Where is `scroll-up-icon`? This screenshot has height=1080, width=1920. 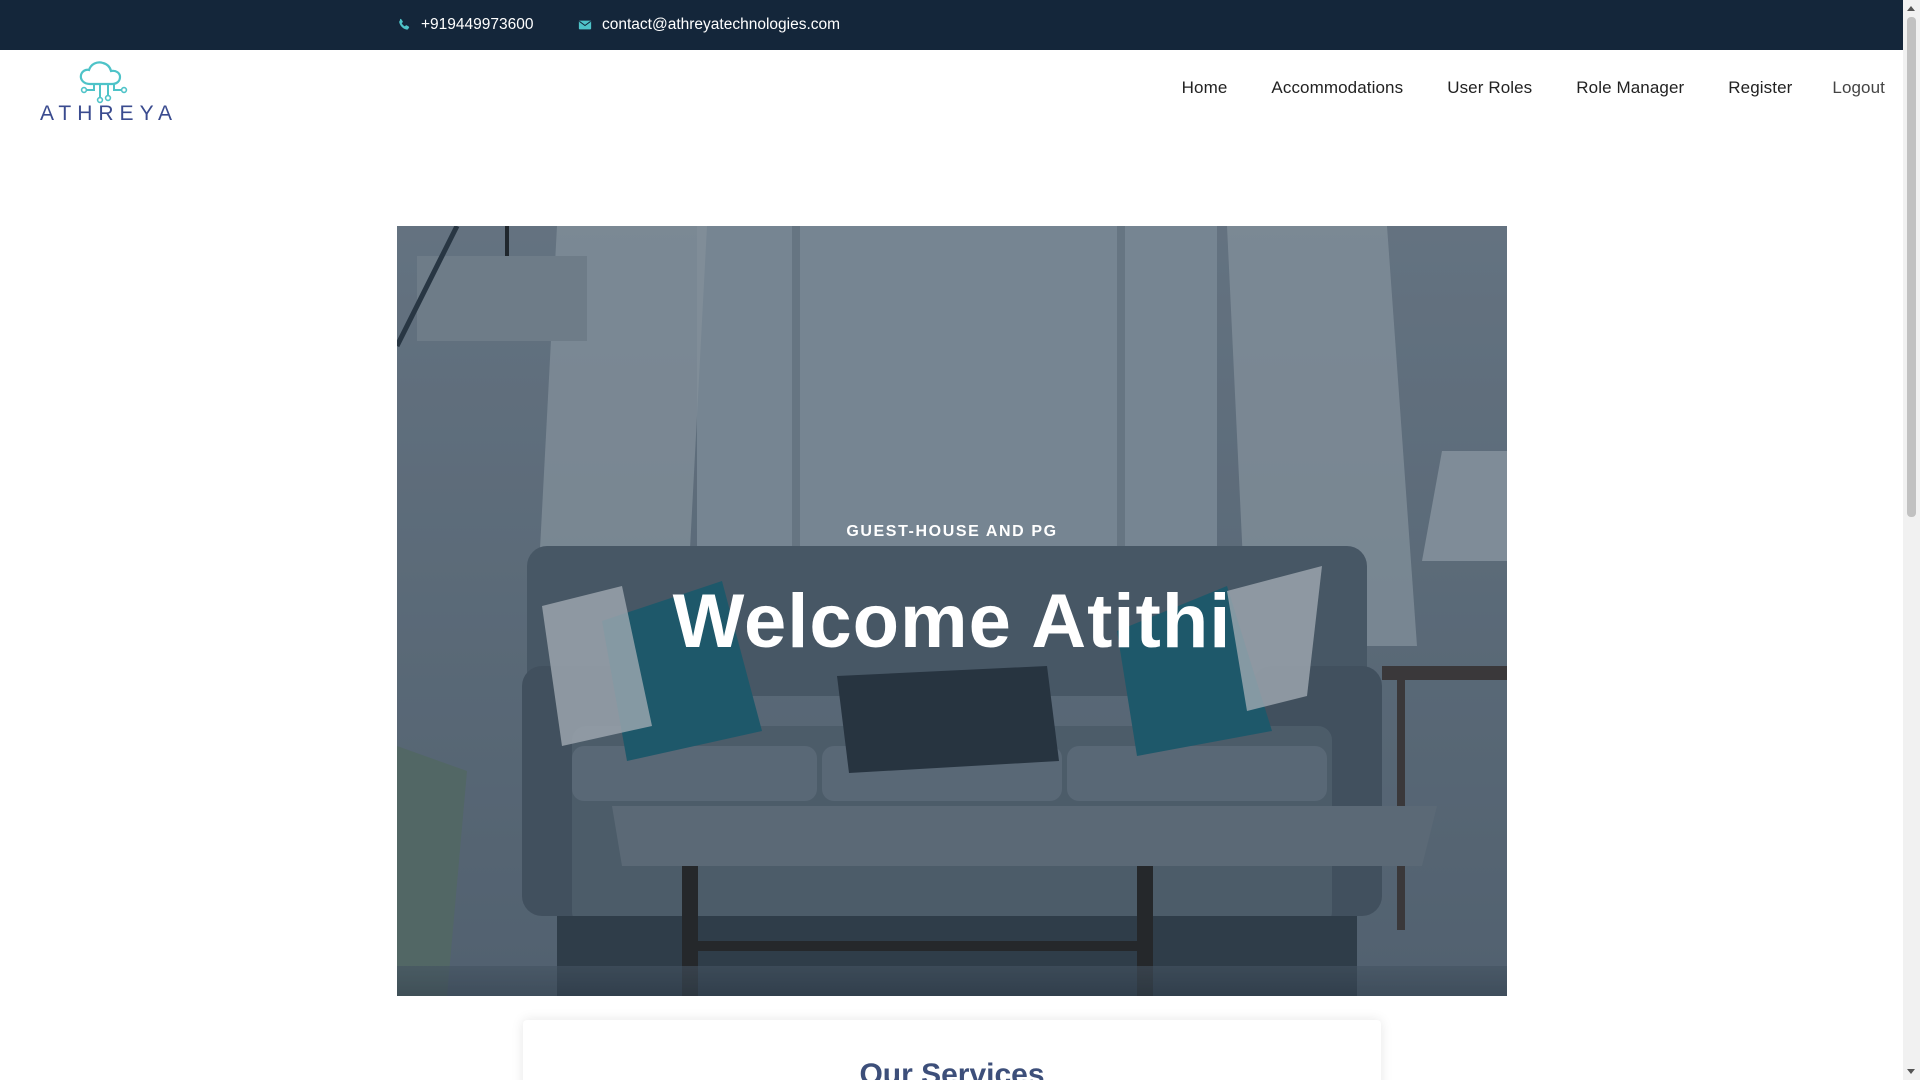
scroll-up-icon is located at coordinates (1911, 8).